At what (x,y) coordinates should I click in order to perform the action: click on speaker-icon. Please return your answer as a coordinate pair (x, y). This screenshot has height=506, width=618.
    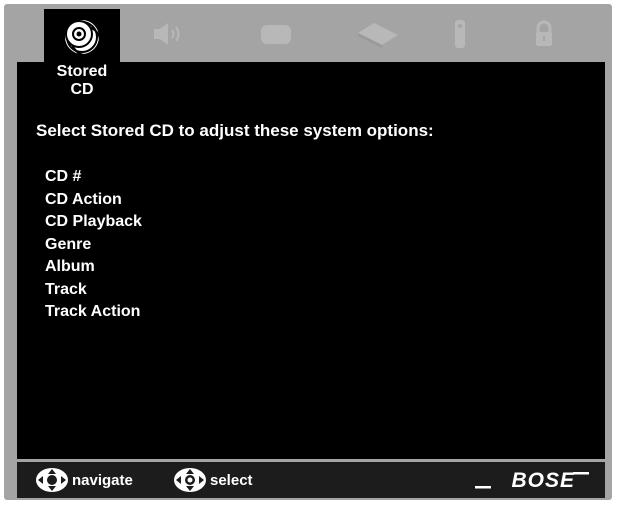
    Looking at the image, I should click on (167, 34).